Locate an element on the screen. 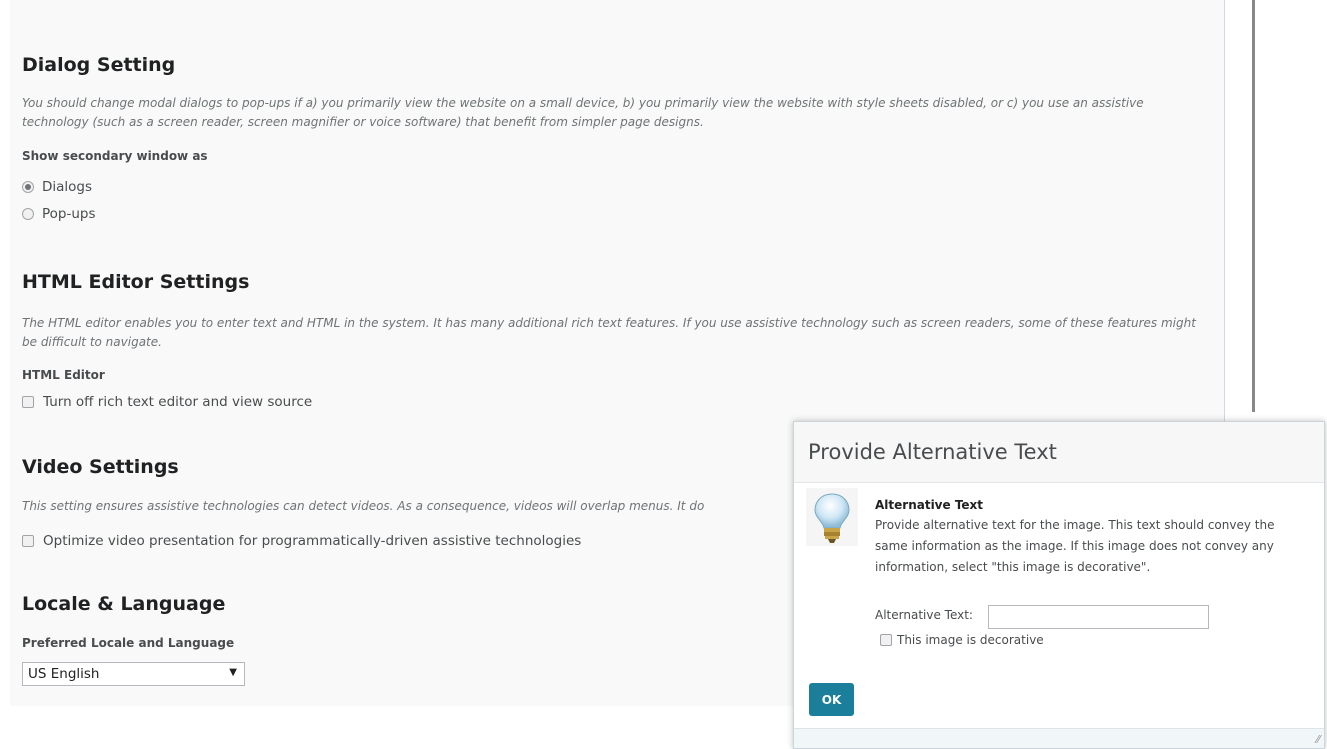 This screenshot has width=1327, height=749. alt-text-label: Alternative Text: is located at coordinates (924, 615).